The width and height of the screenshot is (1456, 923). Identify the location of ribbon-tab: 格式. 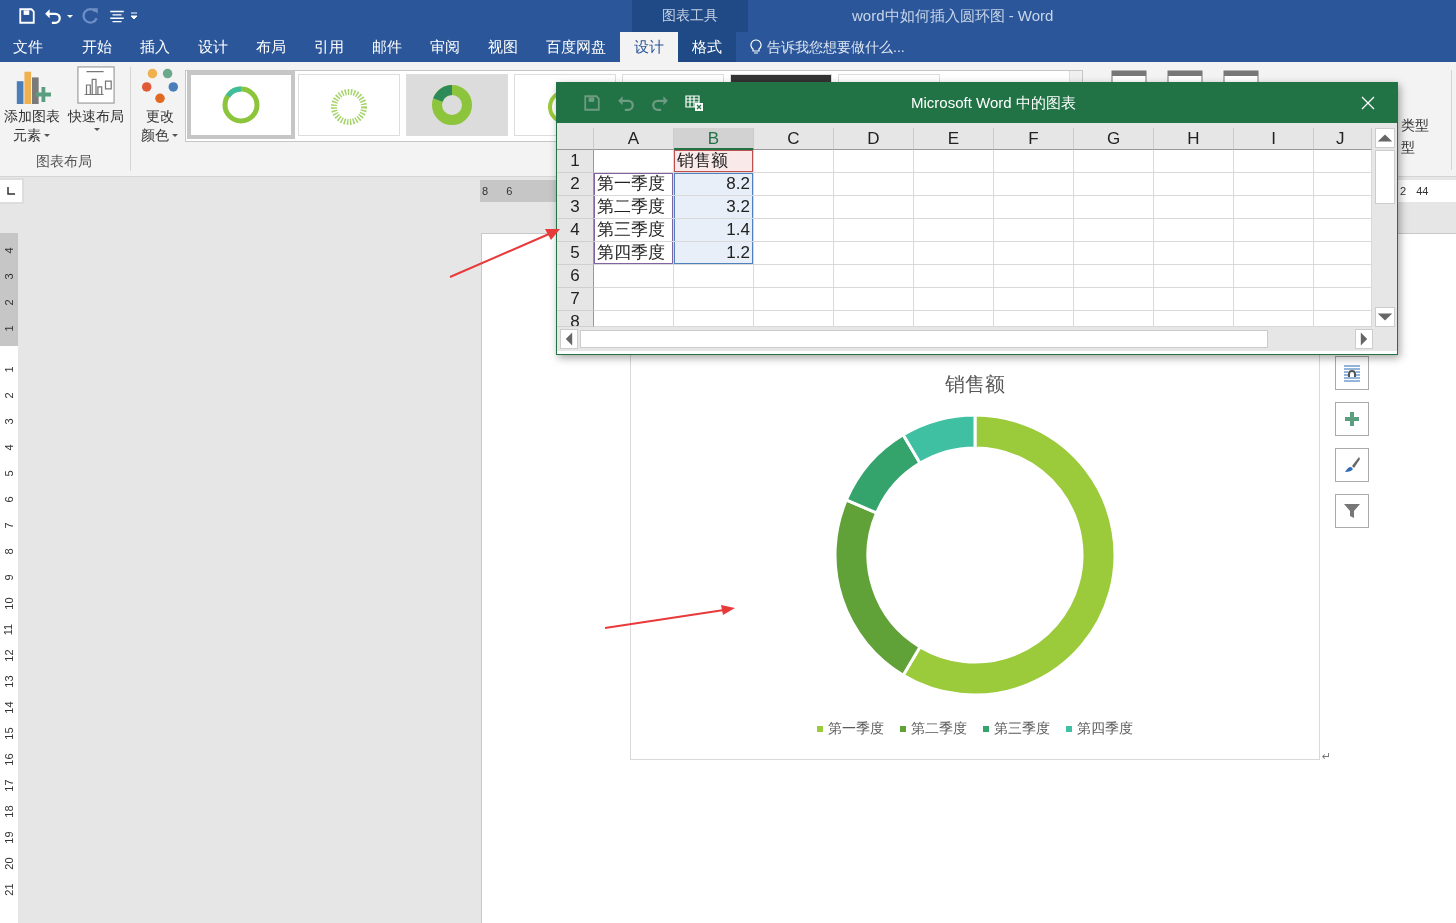
(707, 47).